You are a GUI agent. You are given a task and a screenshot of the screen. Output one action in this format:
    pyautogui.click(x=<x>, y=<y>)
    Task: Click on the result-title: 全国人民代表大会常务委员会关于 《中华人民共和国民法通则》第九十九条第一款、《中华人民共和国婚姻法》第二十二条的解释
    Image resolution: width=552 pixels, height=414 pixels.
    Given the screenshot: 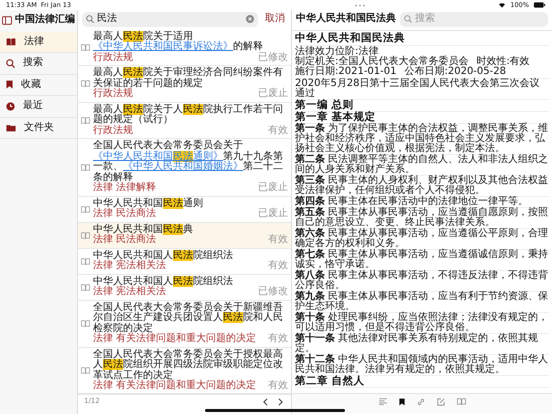 What is the action you would take?
    pyautogui.click(x=188, y=161)
    